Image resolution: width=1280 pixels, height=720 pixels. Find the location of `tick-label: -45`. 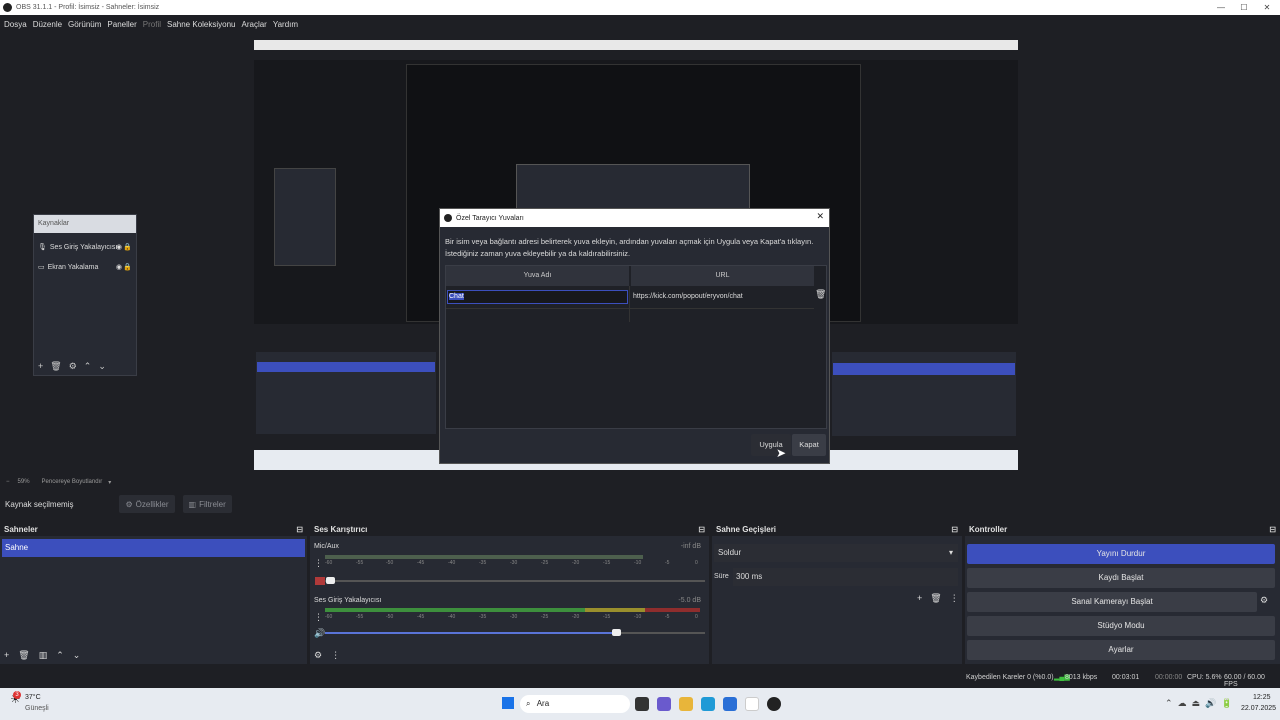

tick-label: -45 is located at coordinates (421, 563).